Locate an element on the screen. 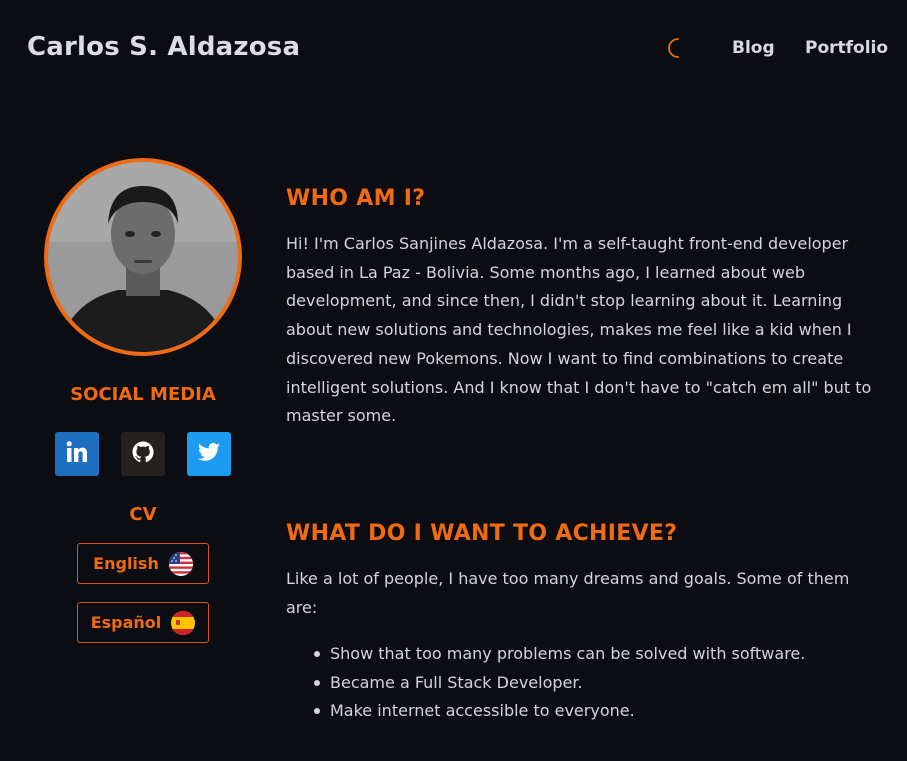 The width and height of the screenshot is (907, 761). linkedin-icon is located at coordinates (77, 454).